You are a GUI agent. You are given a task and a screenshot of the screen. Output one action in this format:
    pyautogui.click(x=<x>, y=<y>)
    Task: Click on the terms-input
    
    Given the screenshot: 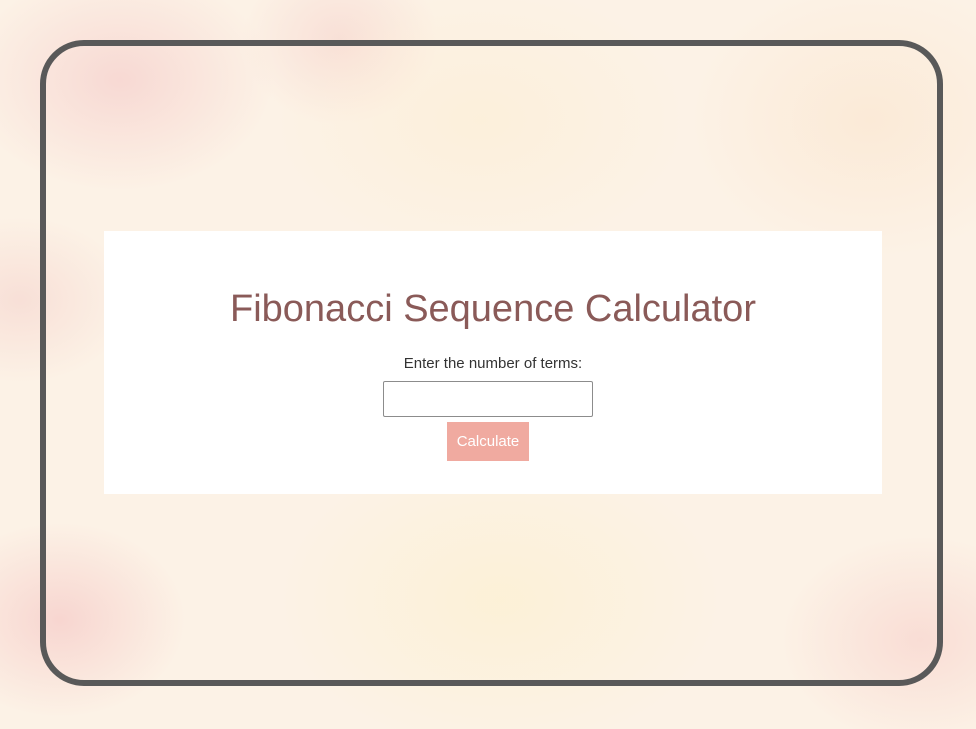 What is the action you would take?
    pyautogui.click(x=488, y=399)
    